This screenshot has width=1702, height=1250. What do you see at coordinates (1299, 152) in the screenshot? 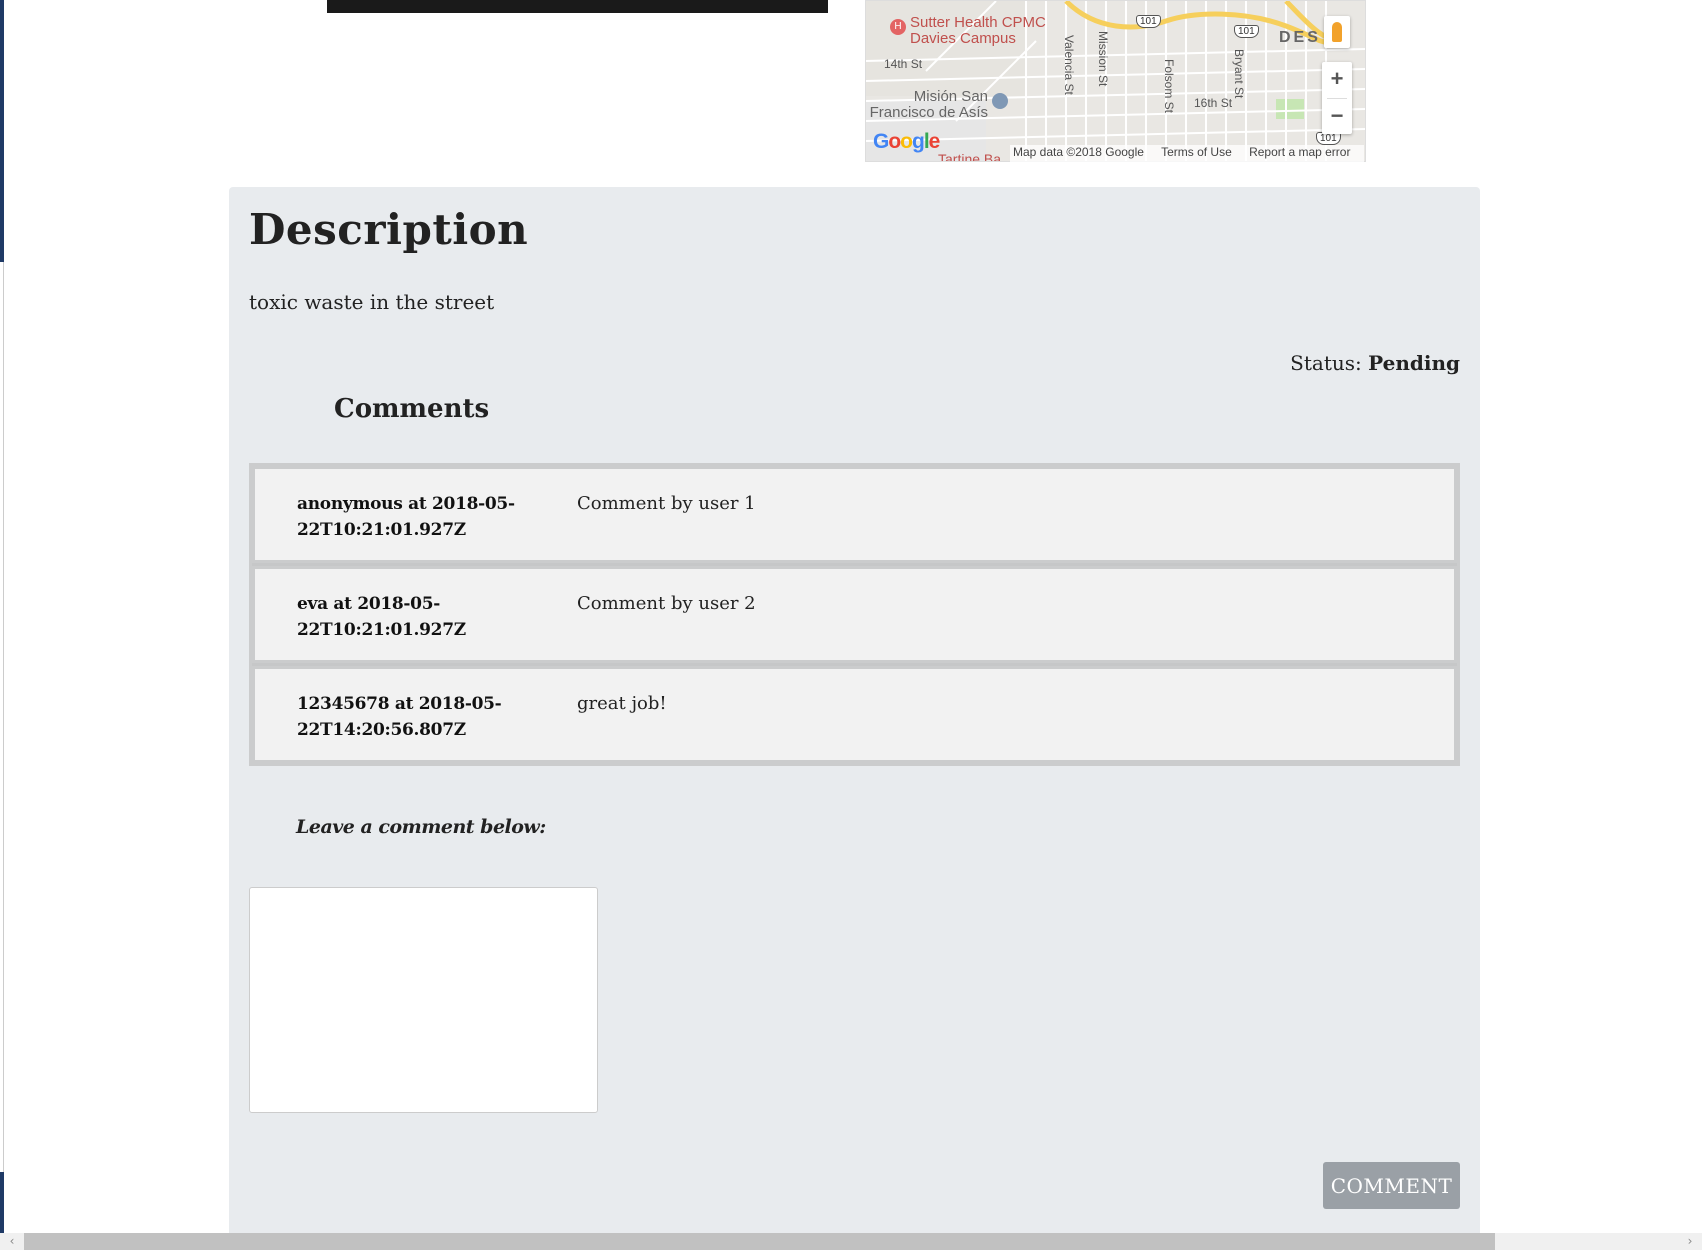
I see `report-map-error-link: Report a map error` at bounding box center [1299, 152].